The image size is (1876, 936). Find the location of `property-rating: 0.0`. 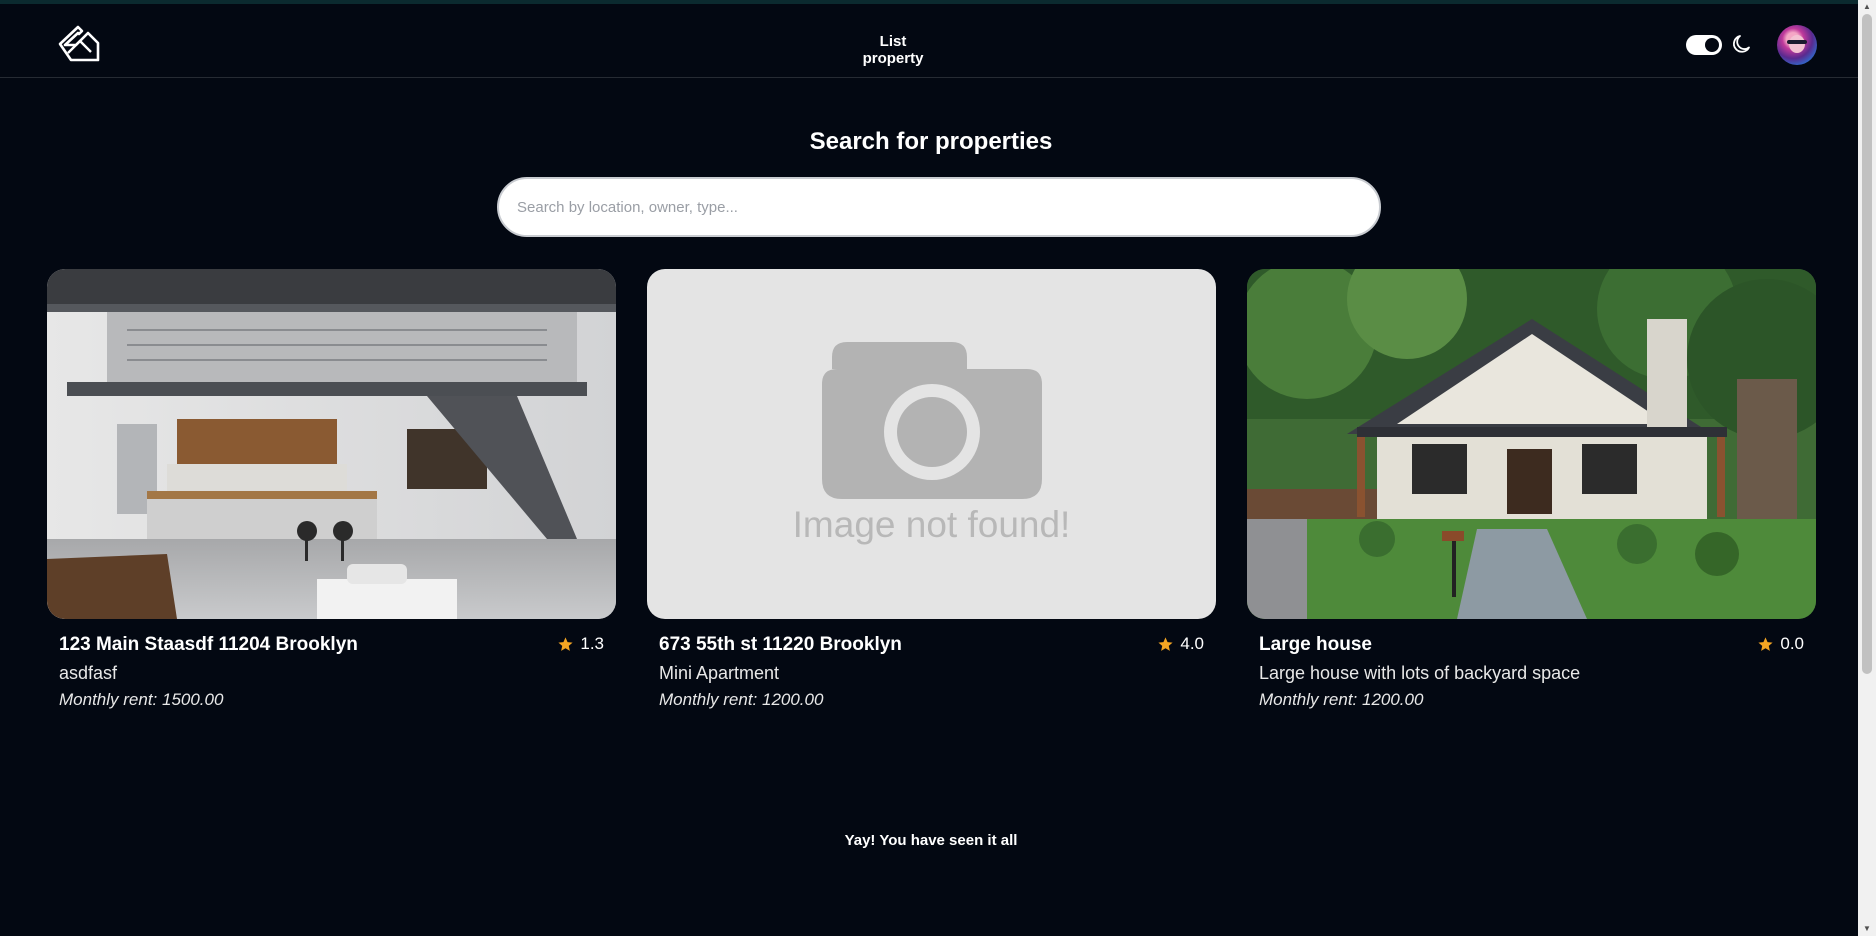

property-rating: 0.0 is located at coordinates (1780, 644).